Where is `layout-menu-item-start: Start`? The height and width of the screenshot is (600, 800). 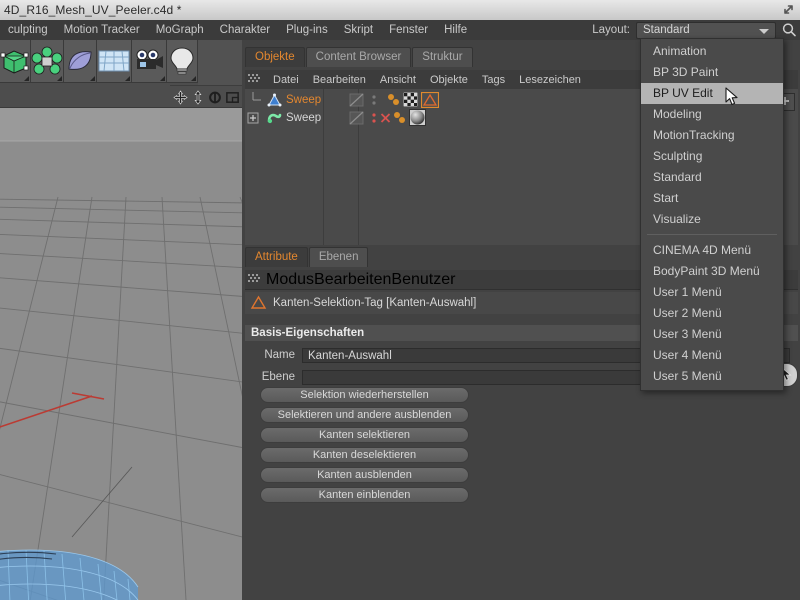
layout-menu-item-start: Start is located at coordinates (712, 198).